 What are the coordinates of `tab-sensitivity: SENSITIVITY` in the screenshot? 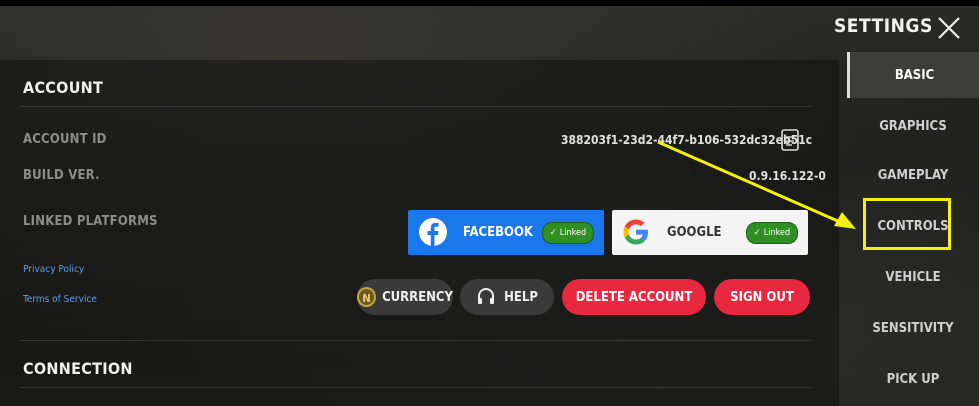 It's located at (913, 328).